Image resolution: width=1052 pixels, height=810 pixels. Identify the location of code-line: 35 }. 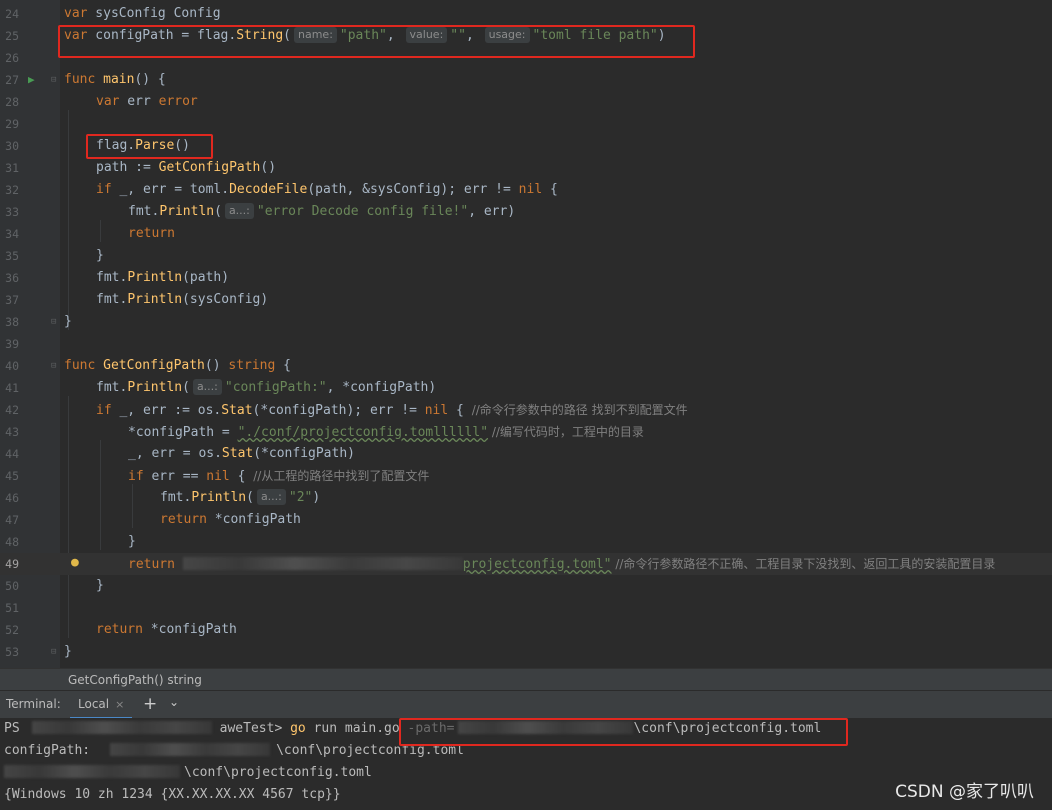
(526, 256).